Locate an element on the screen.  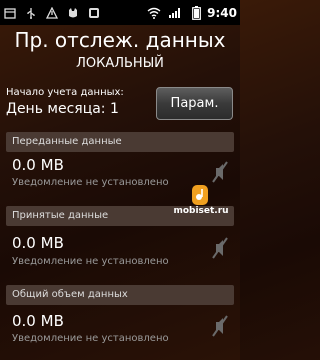
params-button: Парам. is located at coordinates (194, 103).